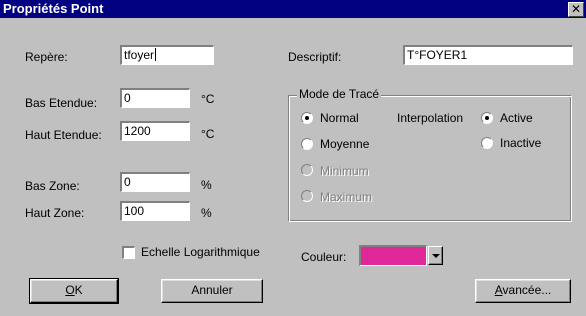 Image resolution: width=586 pixels, height=316 pixels. Describe the element at coordinates (139, 55) in the screenshot. I see `repere-value: tfoyer` at that location.